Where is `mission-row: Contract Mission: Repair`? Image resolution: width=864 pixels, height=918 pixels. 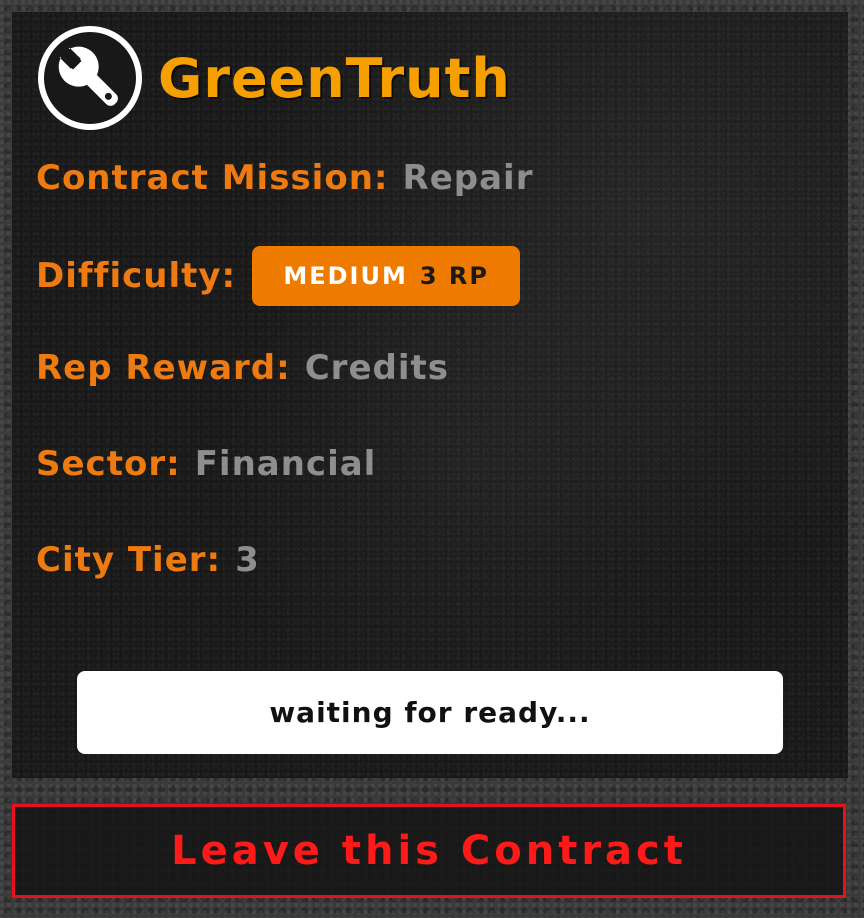 mission-row: Contract Mission: Repair is located at coordinates (284, 178).